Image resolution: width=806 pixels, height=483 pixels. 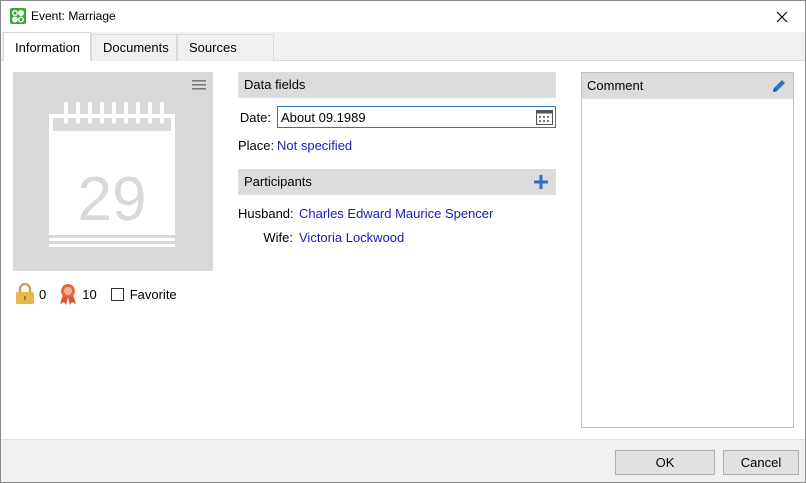 What do you see at coordinates (153, 294) in the screenshot?
I see `favorite-label: Favorite` at bounding box center [153, 294].